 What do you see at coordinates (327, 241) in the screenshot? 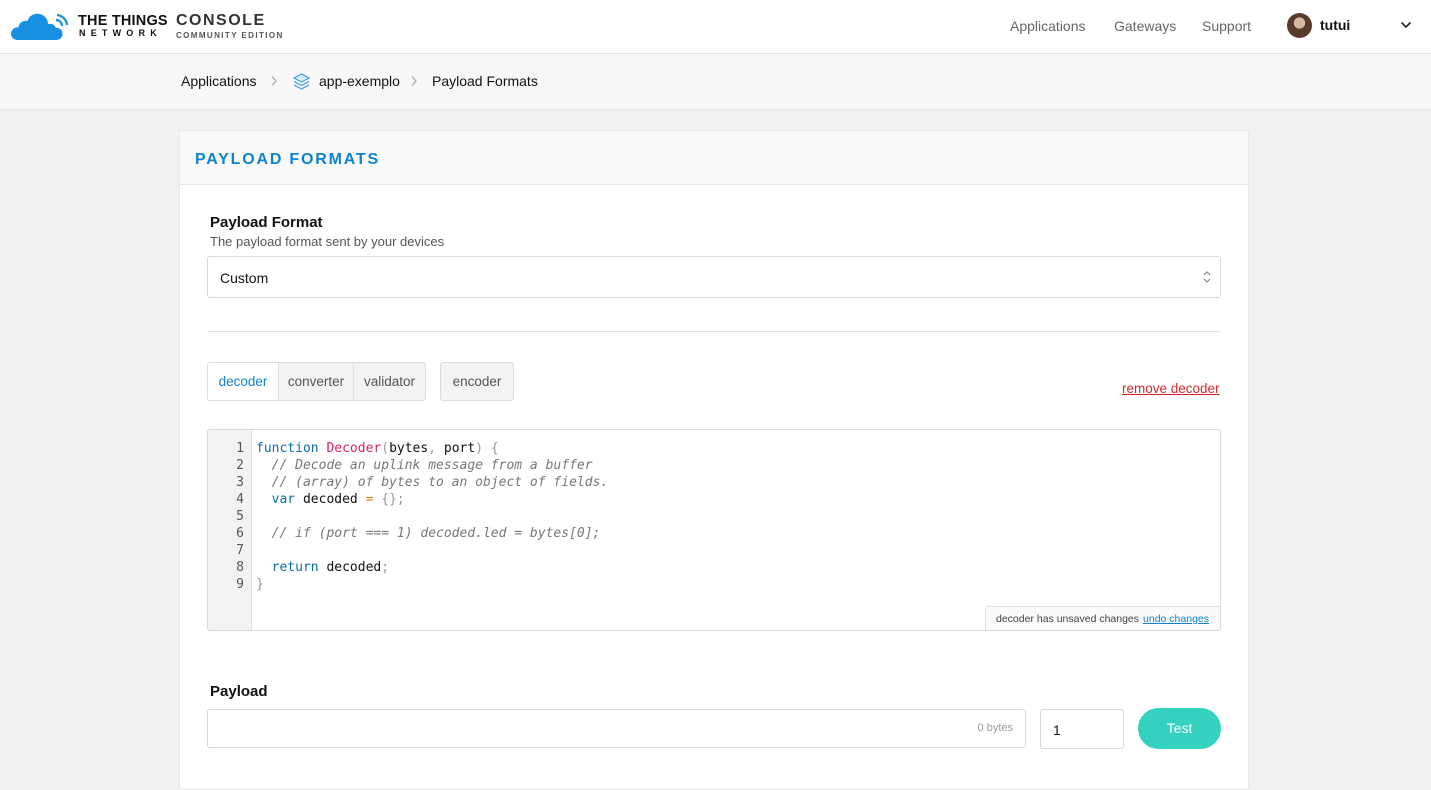
I see `payload-format-help: The payload format sent by your devices` at bounding box center [327, 241].